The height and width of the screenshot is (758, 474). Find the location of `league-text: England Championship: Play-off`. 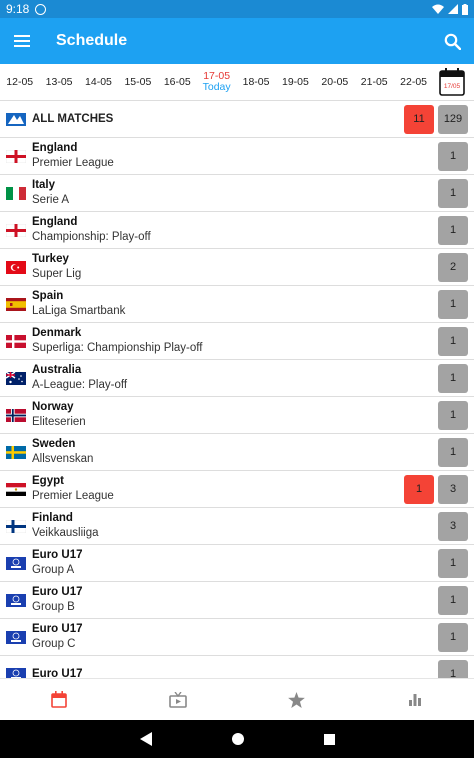

league-text: England Championship: Play-off is located at coordinates (235, 230).